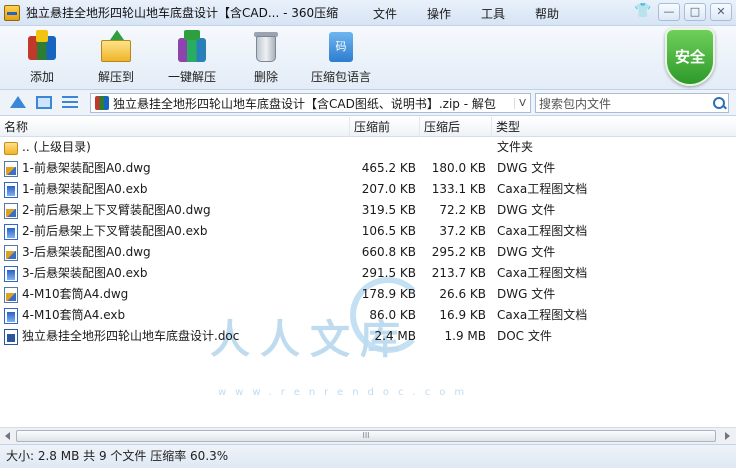 The height and width of the screenshot is (468, 736). Describe the element at coordinates (643, 12) in the screenshot. I see `skin-icon: 👕` at that location.